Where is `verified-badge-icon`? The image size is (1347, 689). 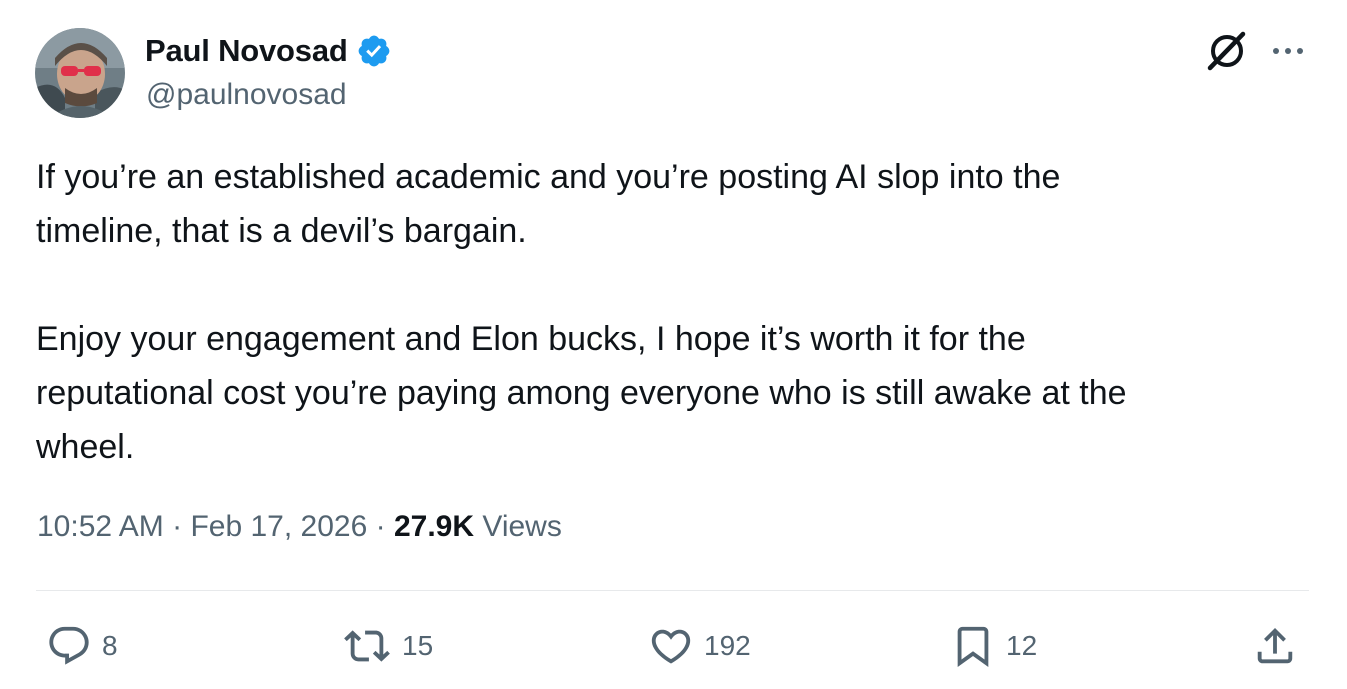
verified-badge-icon is located at coordinates (374, 51).